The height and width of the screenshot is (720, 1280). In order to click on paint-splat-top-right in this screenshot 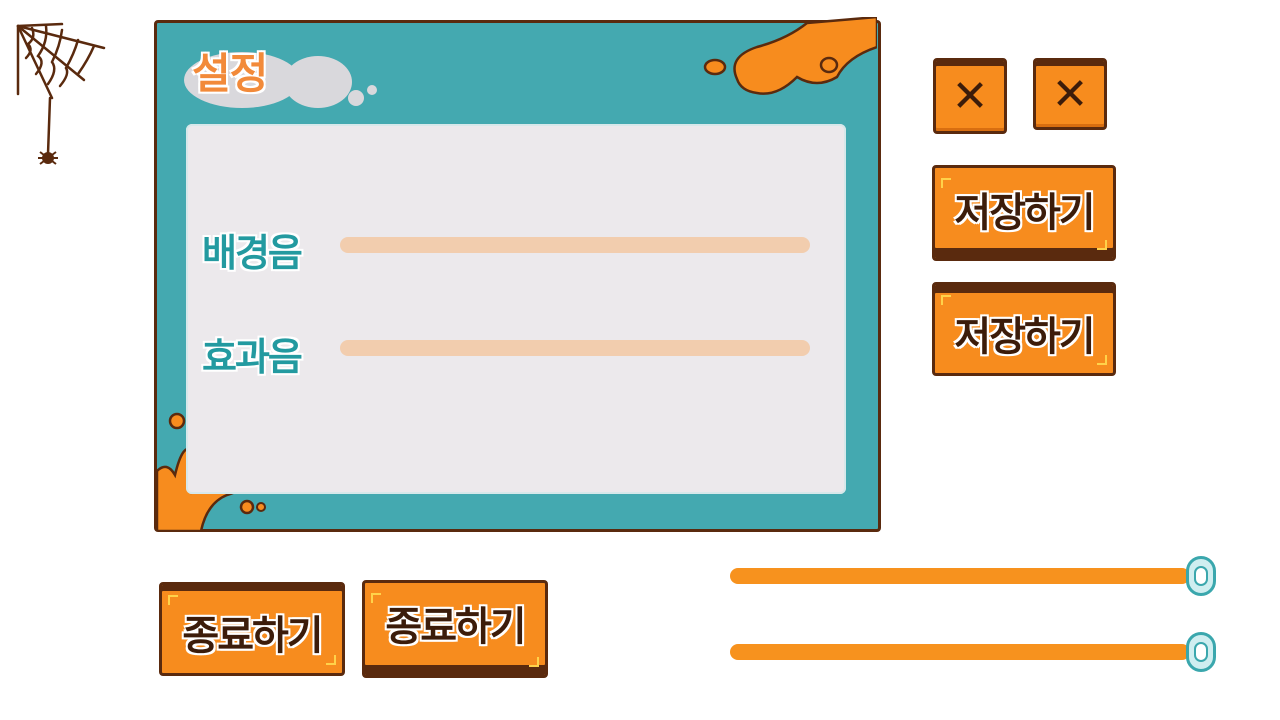, I will do `click(790, 56)`.